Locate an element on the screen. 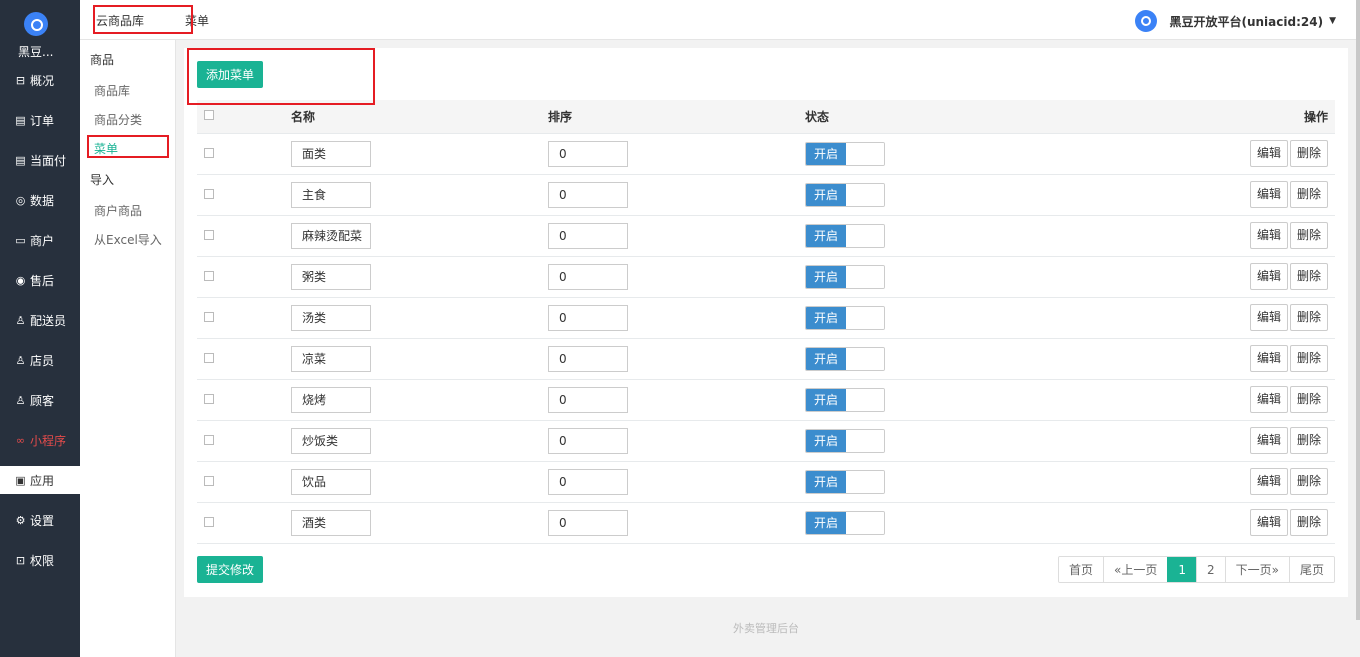 The image size is (1360, 657). sidebar-item-clerk: ♙ 店员 is located at coordinates (40, 360).